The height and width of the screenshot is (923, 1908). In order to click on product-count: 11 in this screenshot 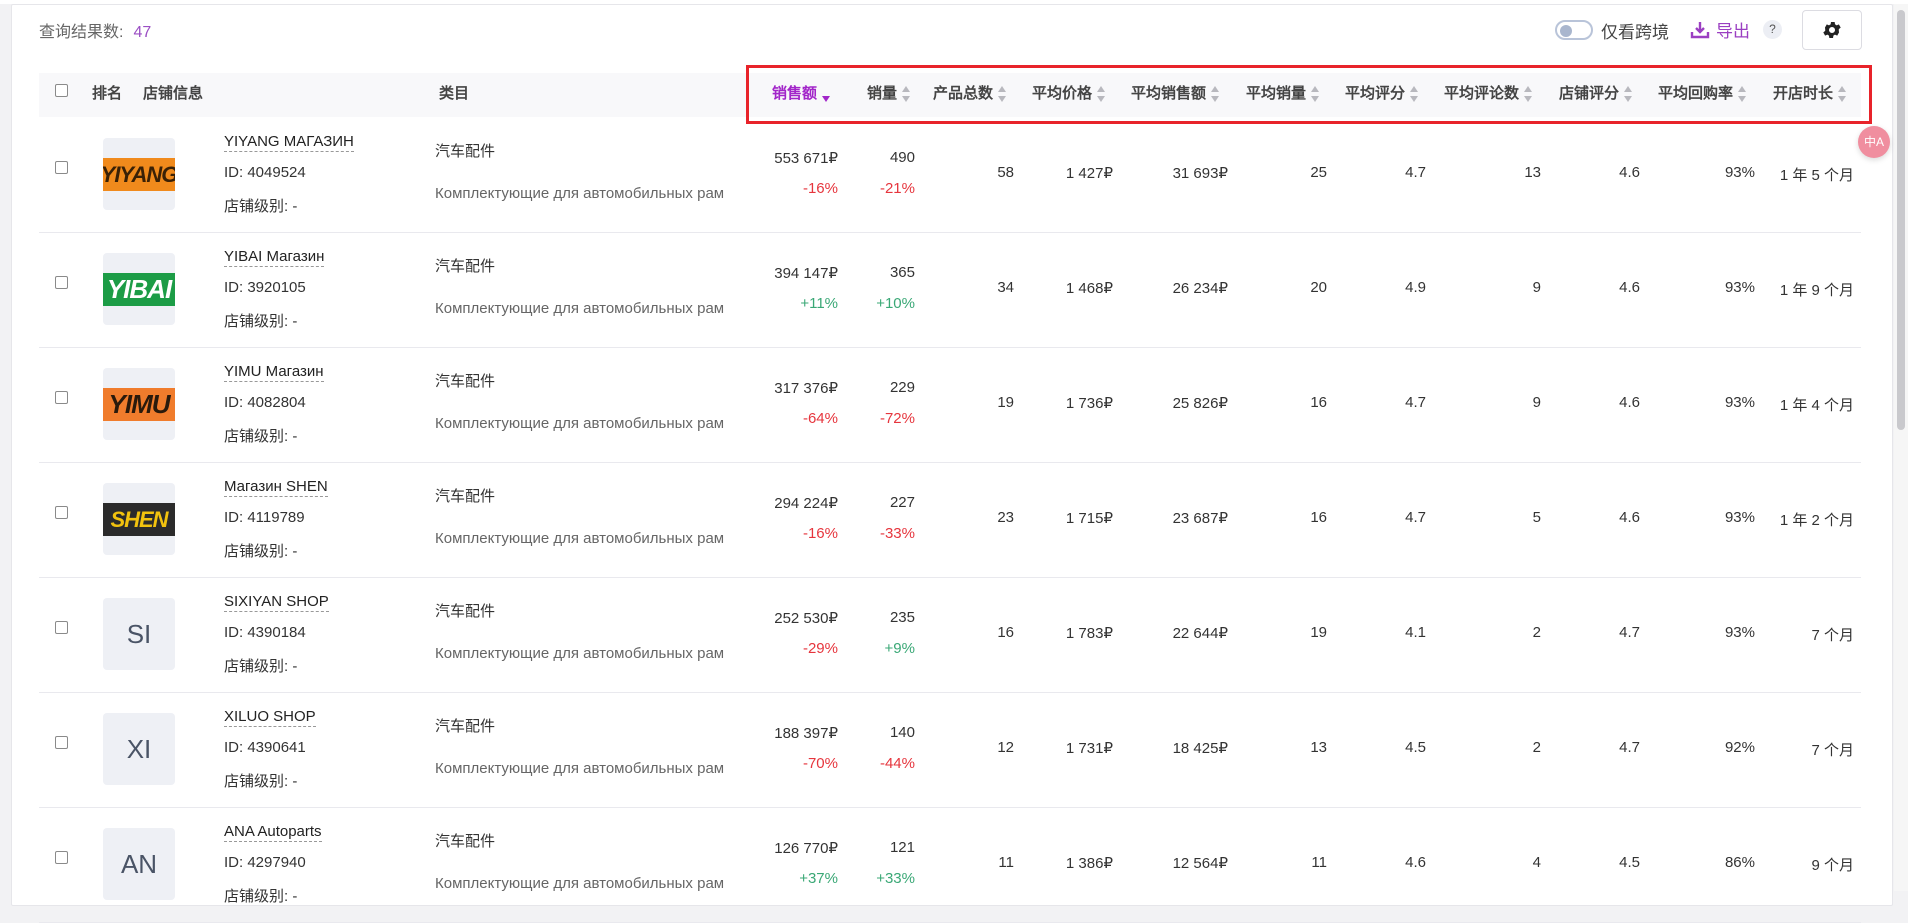, I will do `click(1006, 862)`.